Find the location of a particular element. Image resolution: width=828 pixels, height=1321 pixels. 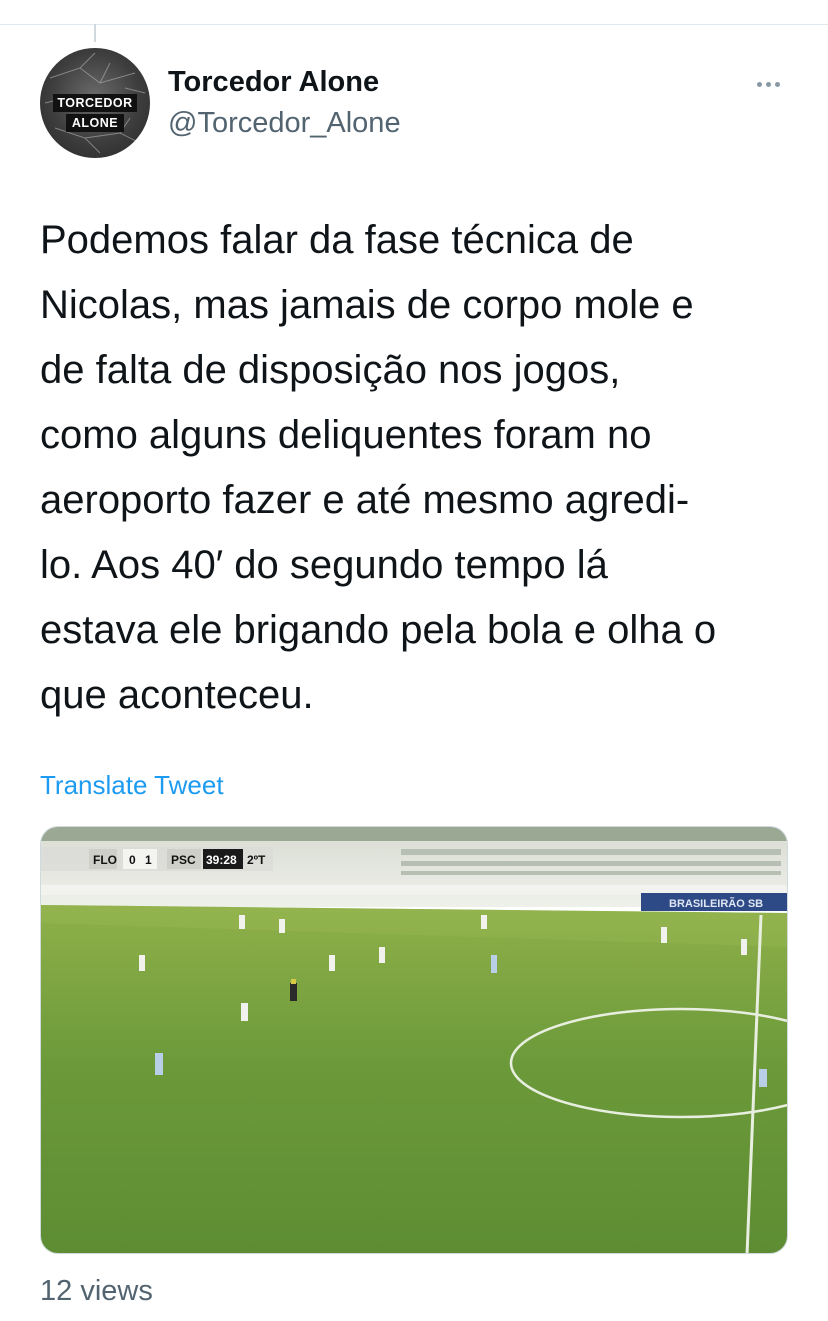

scoreboard: FLO 0 1 PSC 39:28 2ºT is located at coordinates (157, 859).